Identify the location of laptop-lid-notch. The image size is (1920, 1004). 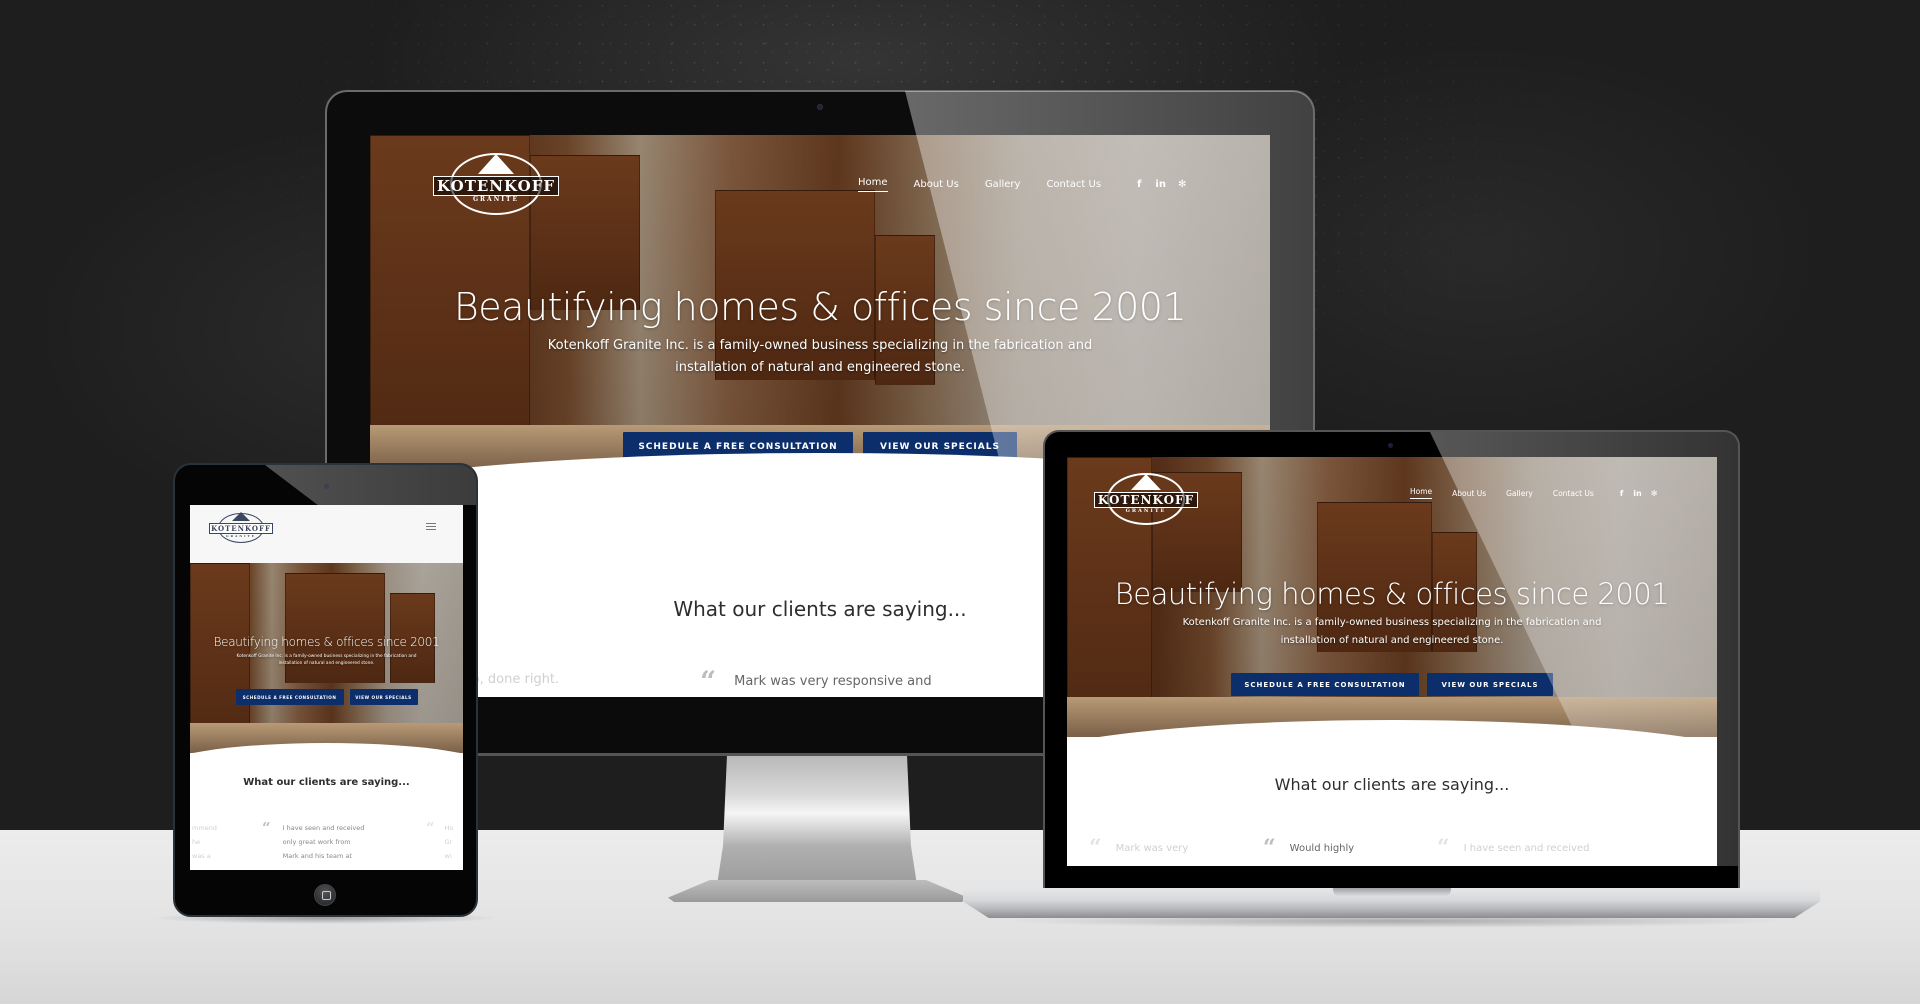
(1392, 892).